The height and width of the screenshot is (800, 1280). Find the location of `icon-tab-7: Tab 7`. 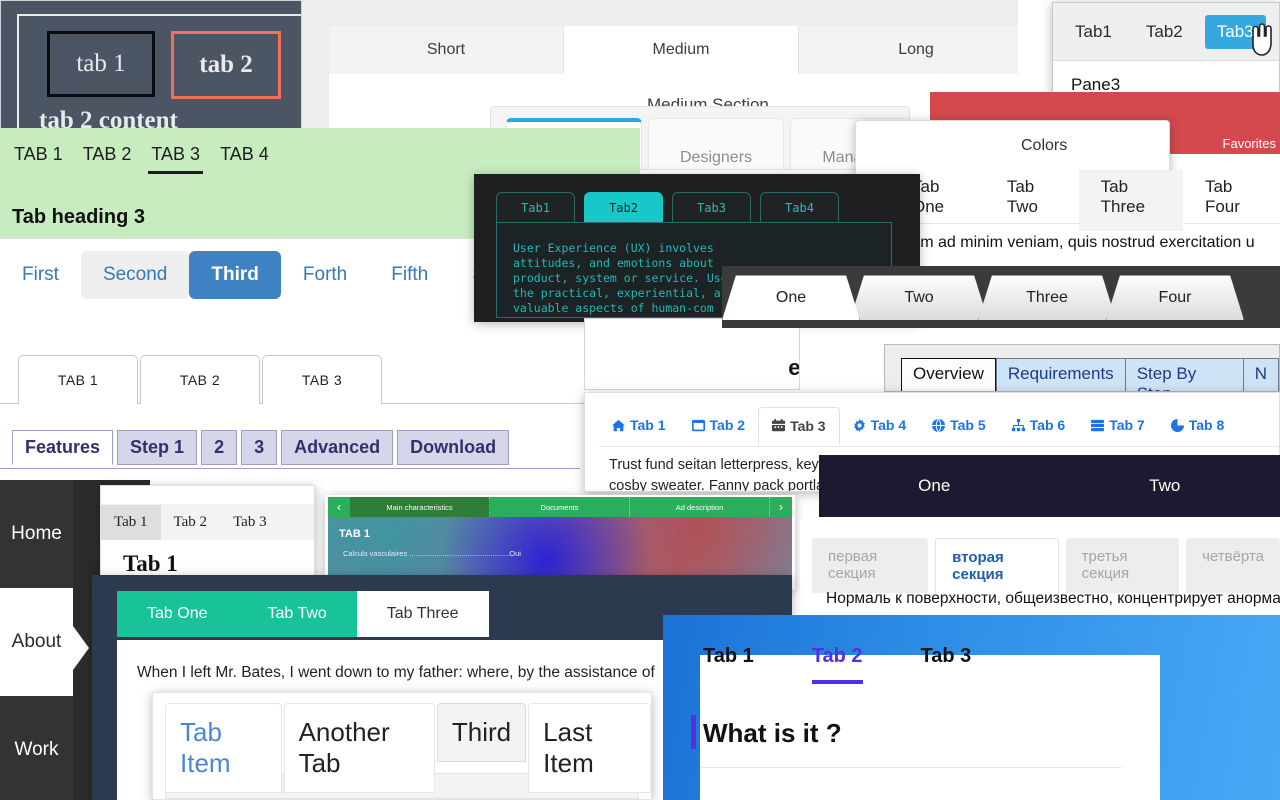

icon-tab-7: Tab 7 is located at coordinates (1118, 425).